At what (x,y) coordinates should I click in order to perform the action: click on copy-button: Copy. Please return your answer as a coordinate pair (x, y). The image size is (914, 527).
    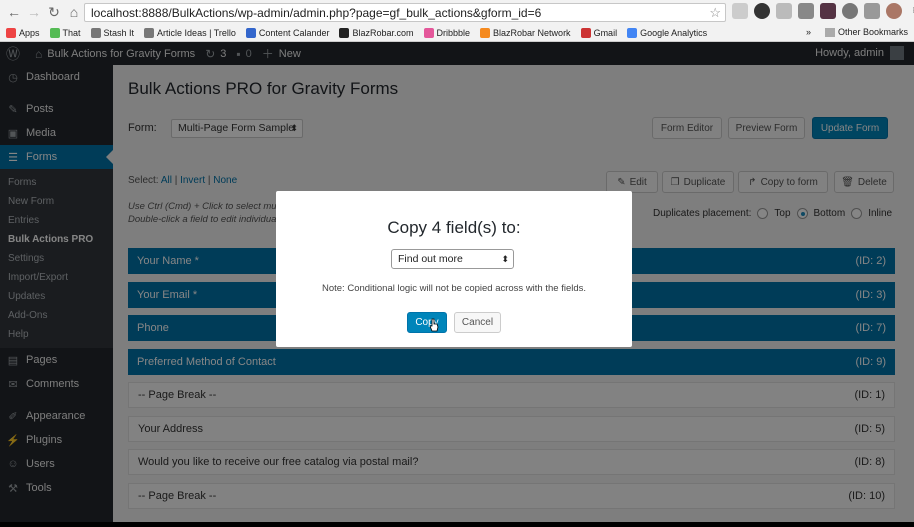
    Looking at the image, I should click on (427, 322).